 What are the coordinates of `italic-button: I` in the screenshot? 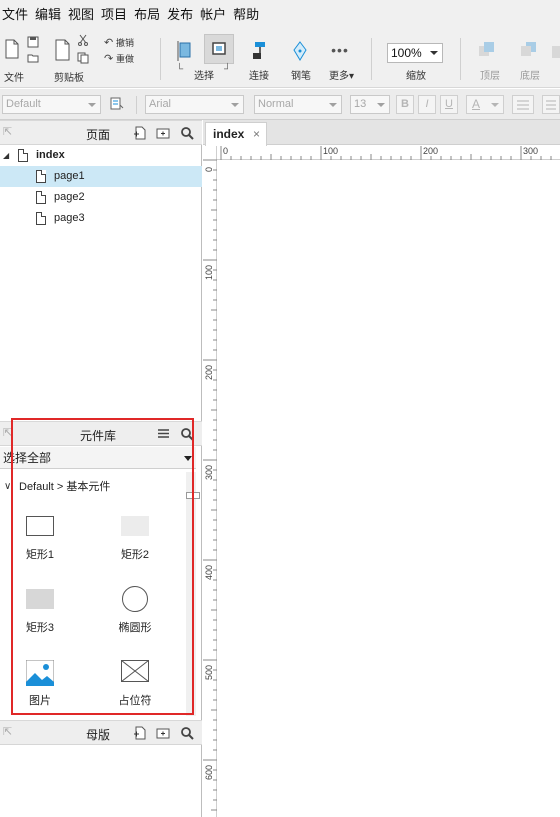 It's located at (427, 104).